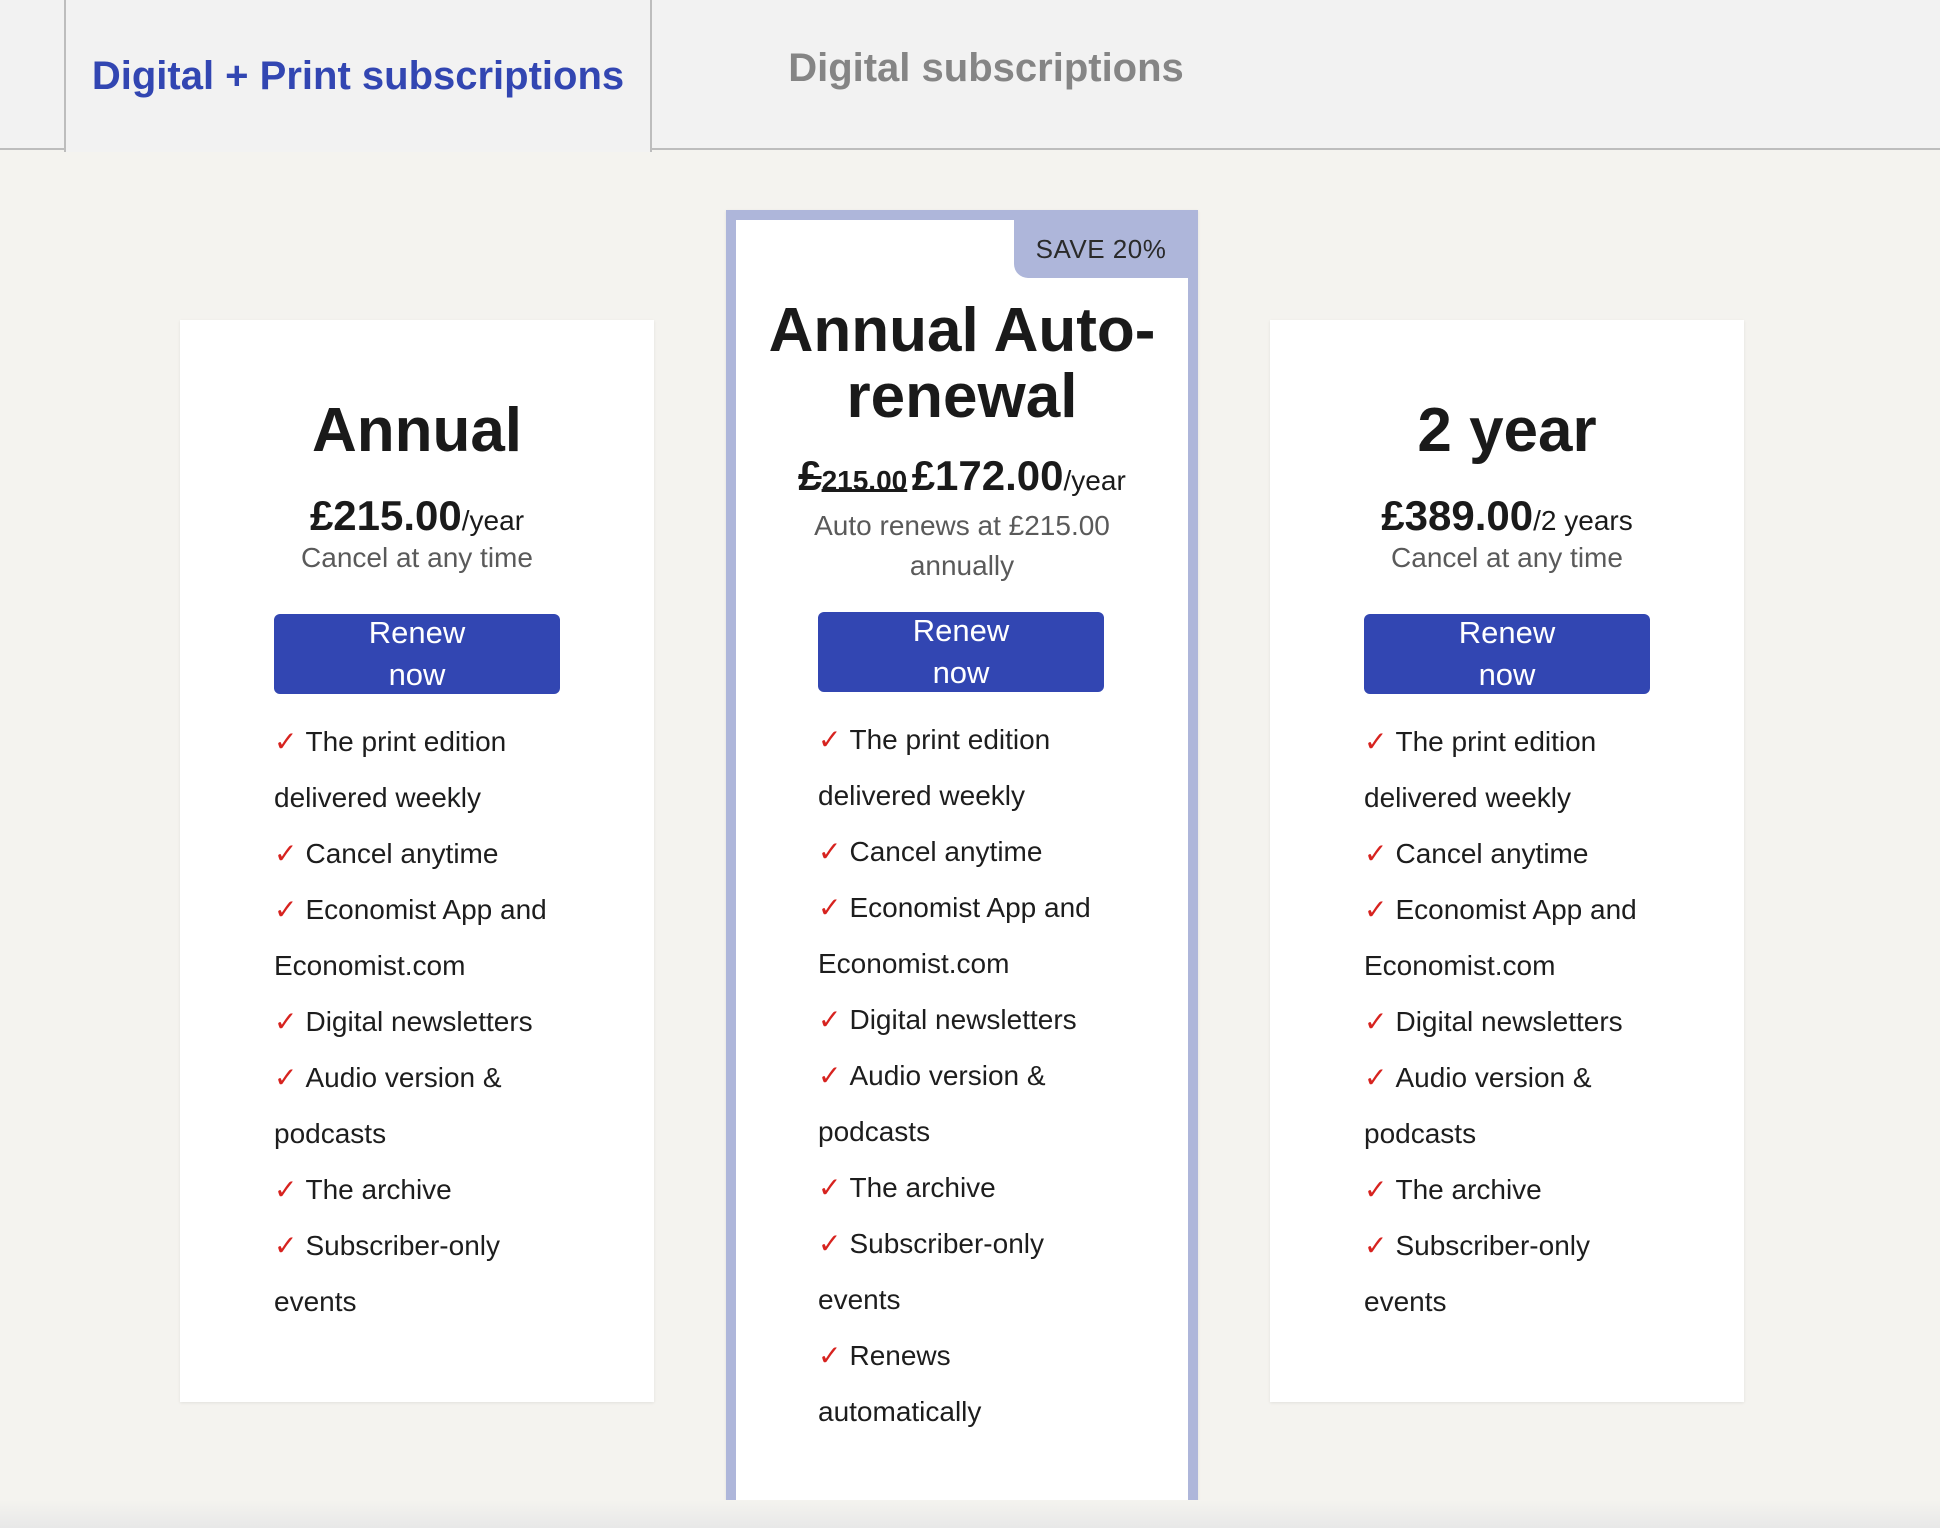 The height and width of the screenshot is (1528, 1940). What do you see at coordinates (1507, 430) in the screenshot?
I see `plan-title: 2 year` at bounding box center [1507, 430].